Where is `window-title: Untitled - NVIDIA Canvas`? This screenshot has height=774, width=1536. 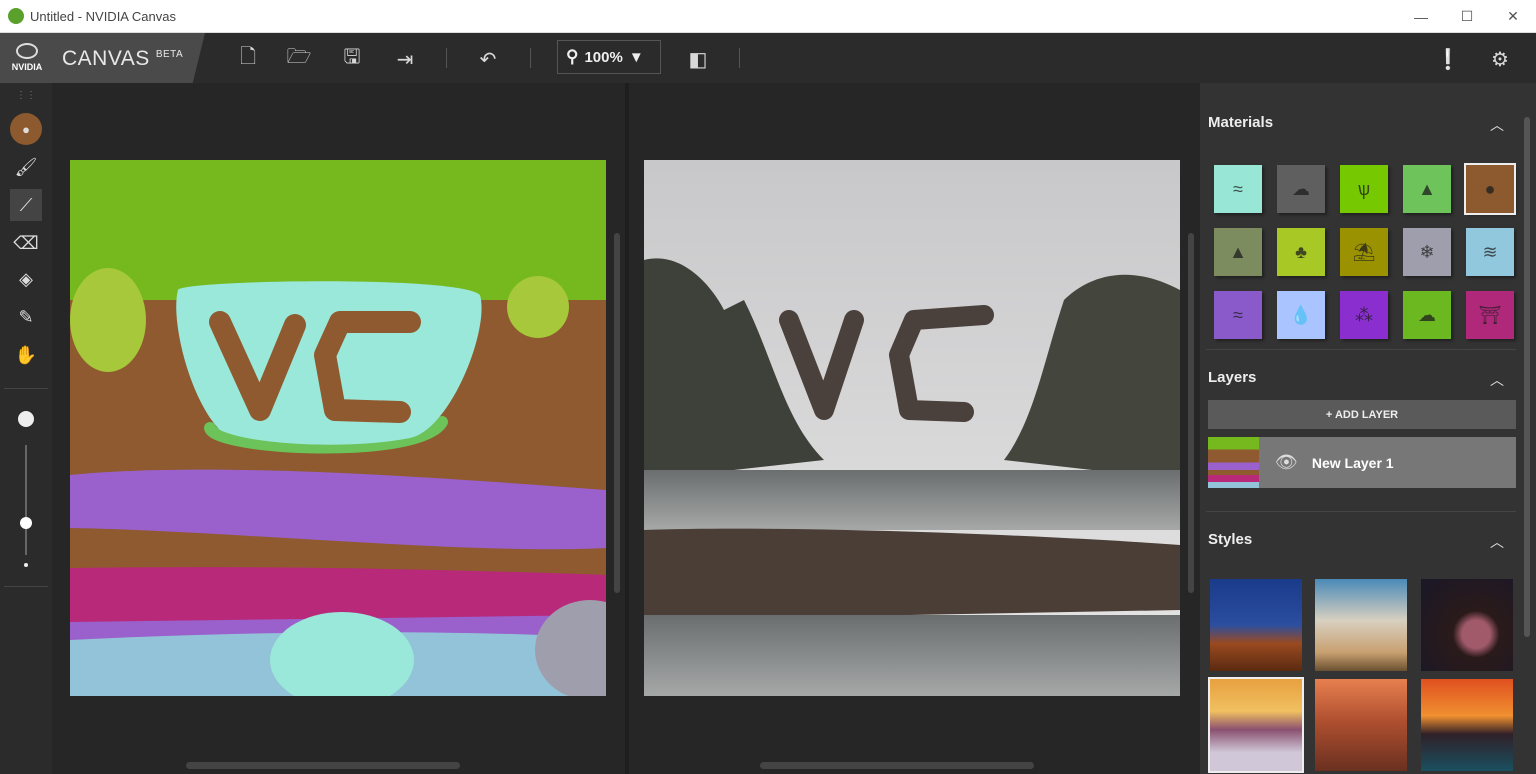
window-title: Untitled - NVIDIA Canvas is located at coordinates (103, 16).